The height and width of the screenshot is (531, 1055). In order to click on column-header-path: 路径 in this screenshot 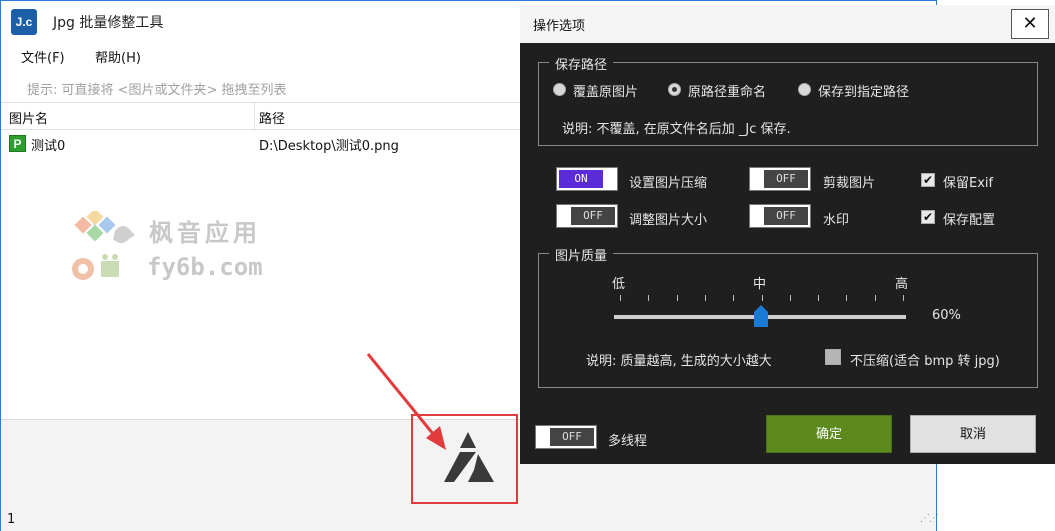, I will do `click(272, 117)`.